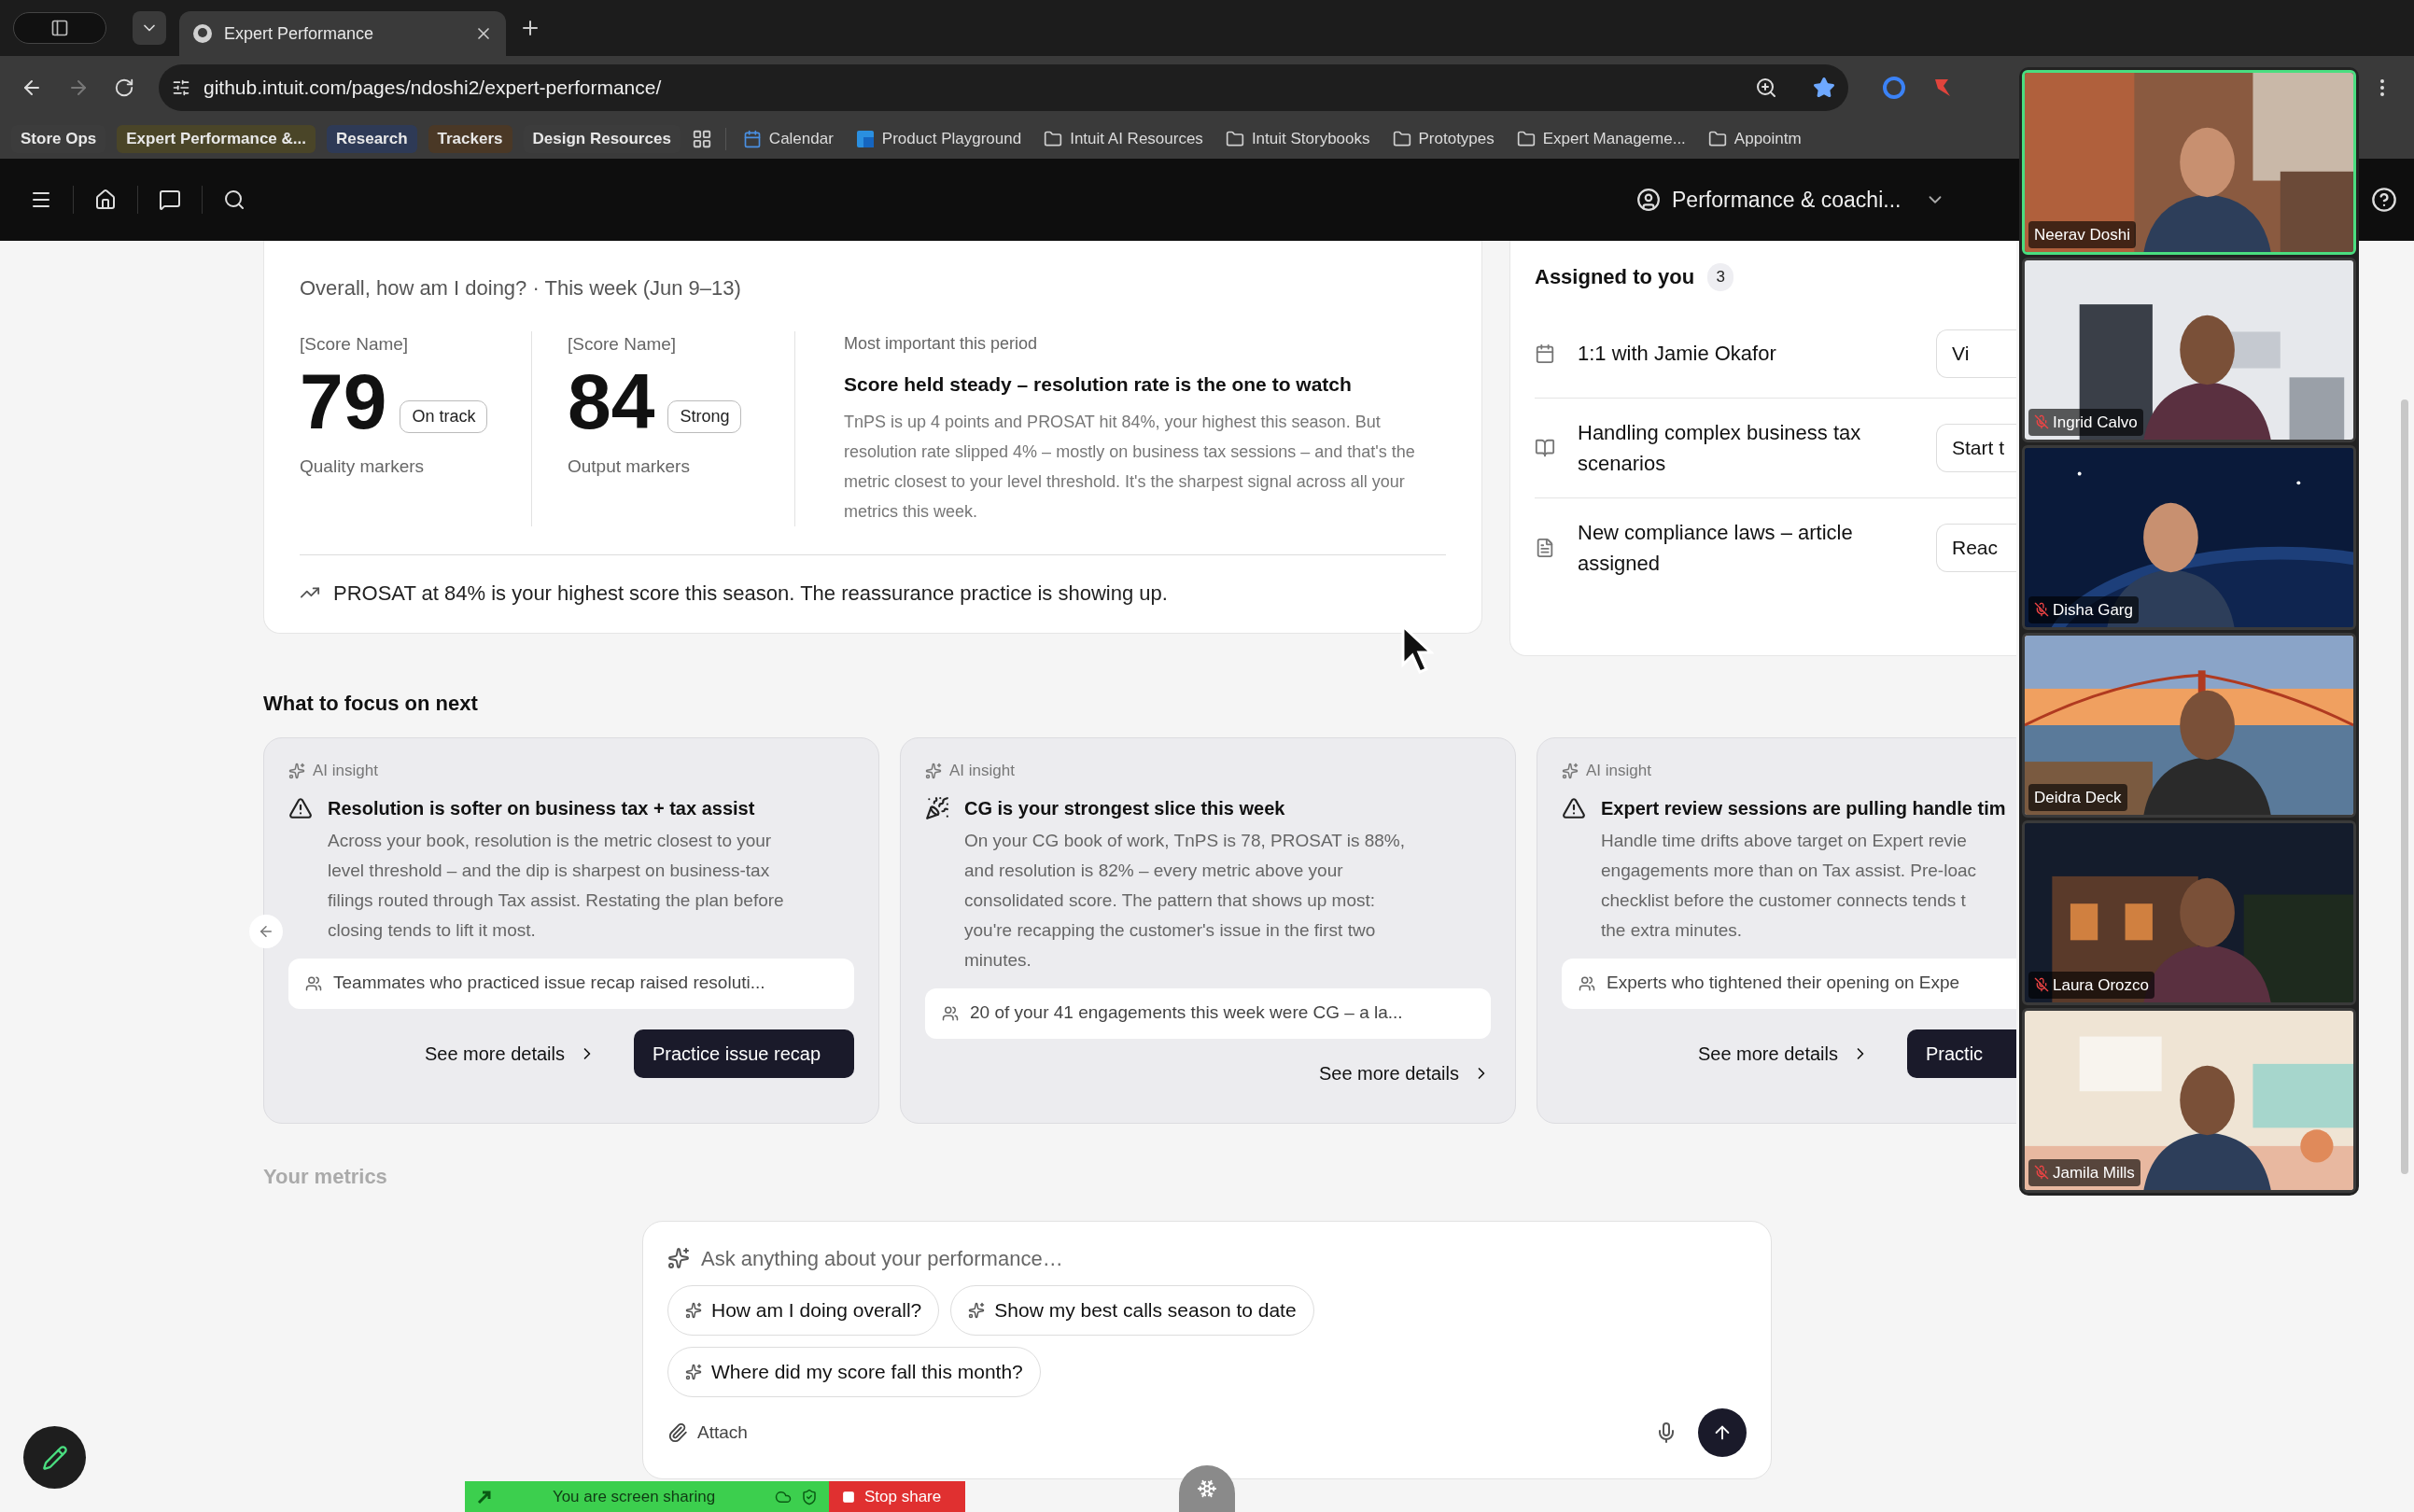 This screenshot has width=2414, height=1512. I want to click on score-status-badge: Strong, so click(705, 416).